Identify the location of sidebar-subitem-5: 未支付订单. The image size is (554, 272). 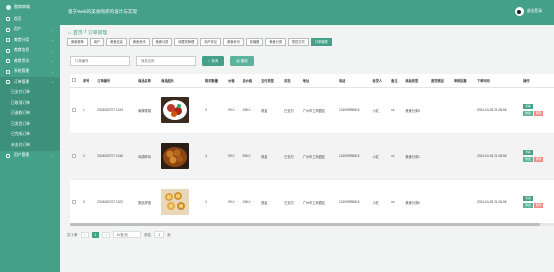
(30, 145).